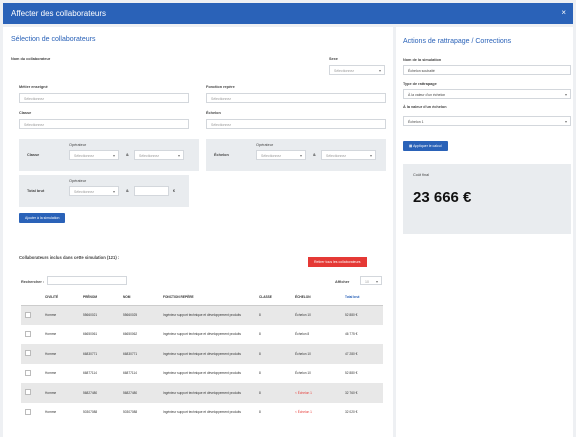 The width and height of the screenshot is (576, 437). Describe the element at coordinates (316, 393) in the screenshot. I see `cell-echelon: < Échelon 1` at that location.